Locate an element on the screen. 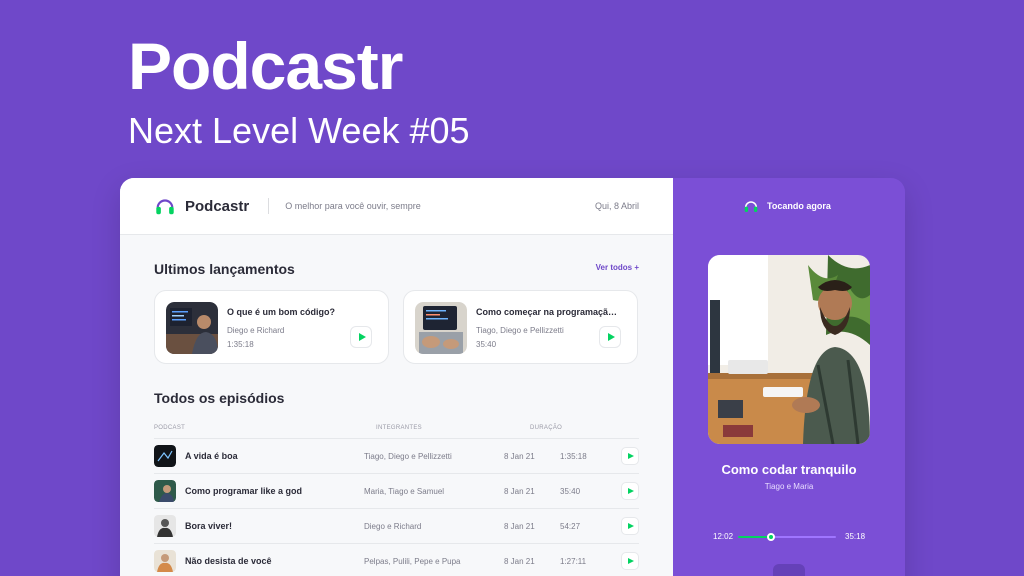 The height and width of the screenshot is (576, 1024). logo-text: Podcastr is located at coordinates (217, 206).